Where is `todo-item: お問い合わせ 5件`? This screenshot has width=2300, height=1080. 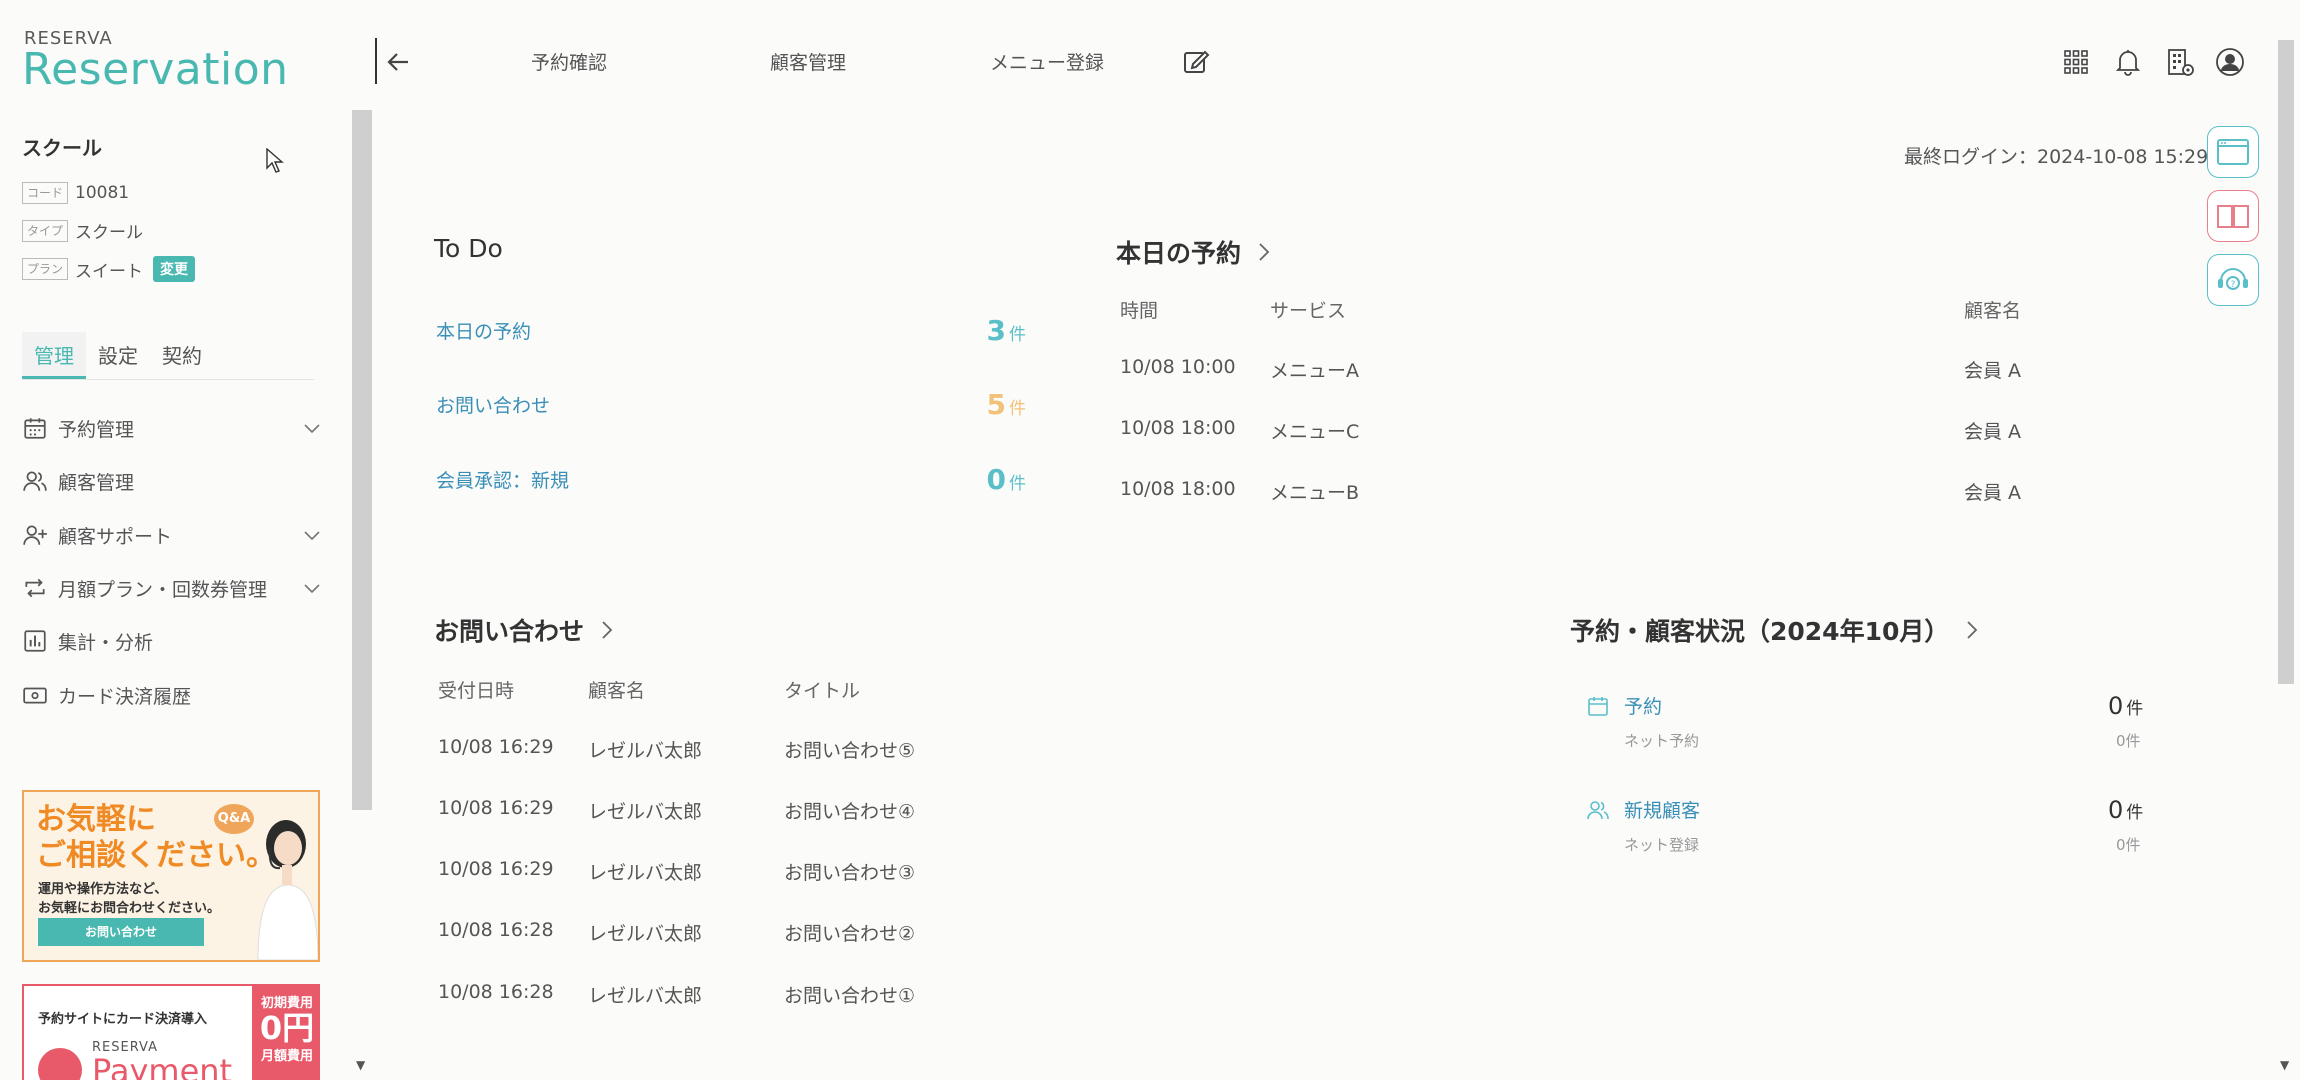 todo-item: お問い合わせ 5件 is located at coordinates (731, 404).